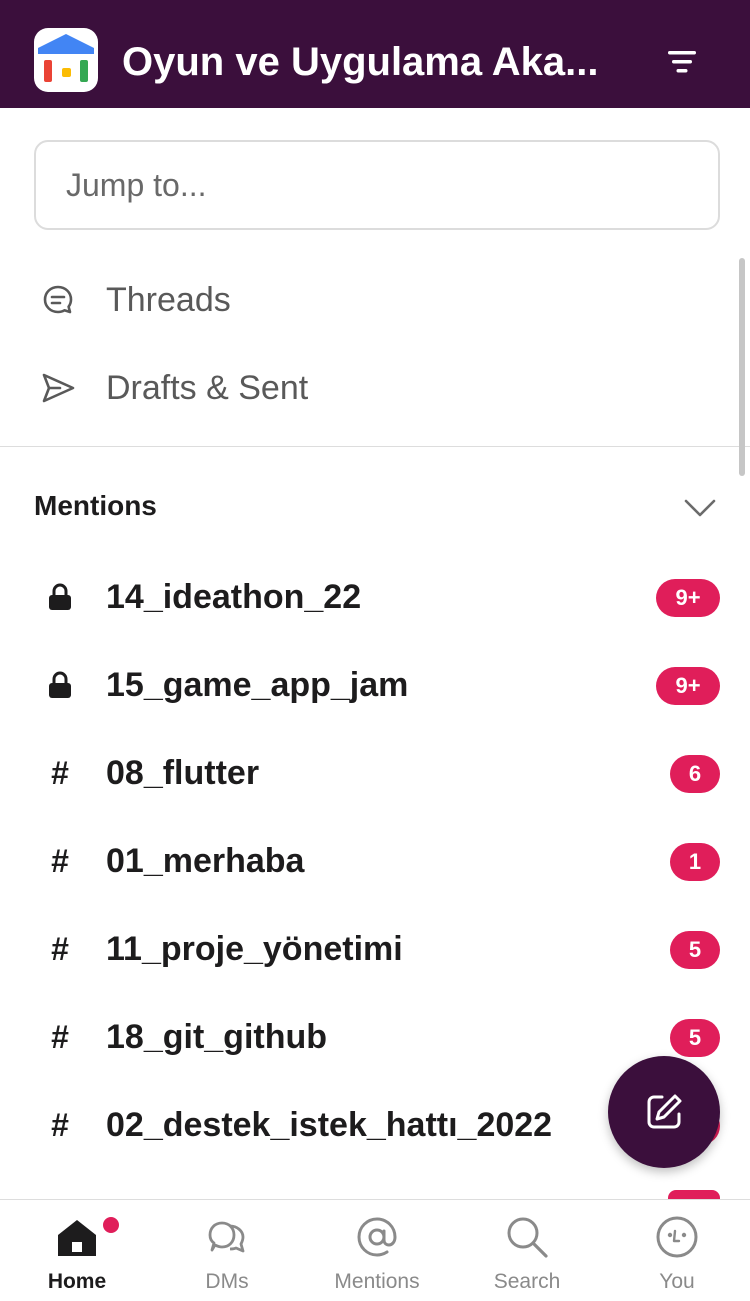  What do you see at coordinates (375, 388) in the screenshot?
I see `nav-item-drafts-sent: Drafts & Sent` at bounding box center [375, 388].